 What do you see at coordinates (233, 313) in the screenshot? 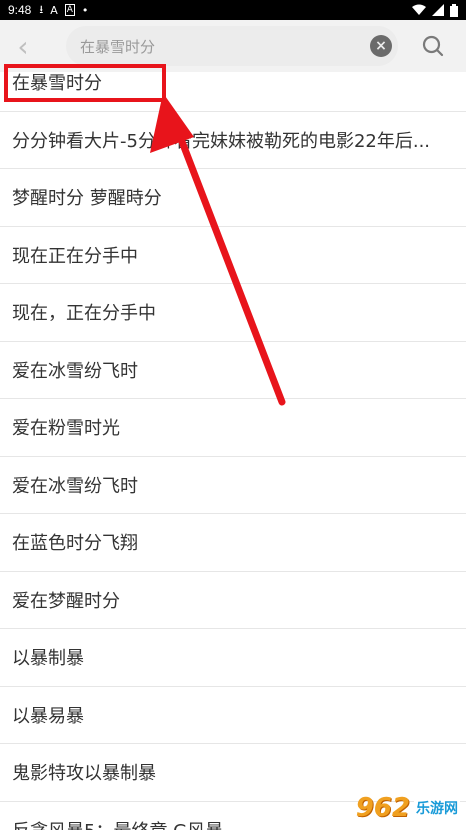
I see `list-item: 现在，正在分手中` at bounding box center [233, 313].